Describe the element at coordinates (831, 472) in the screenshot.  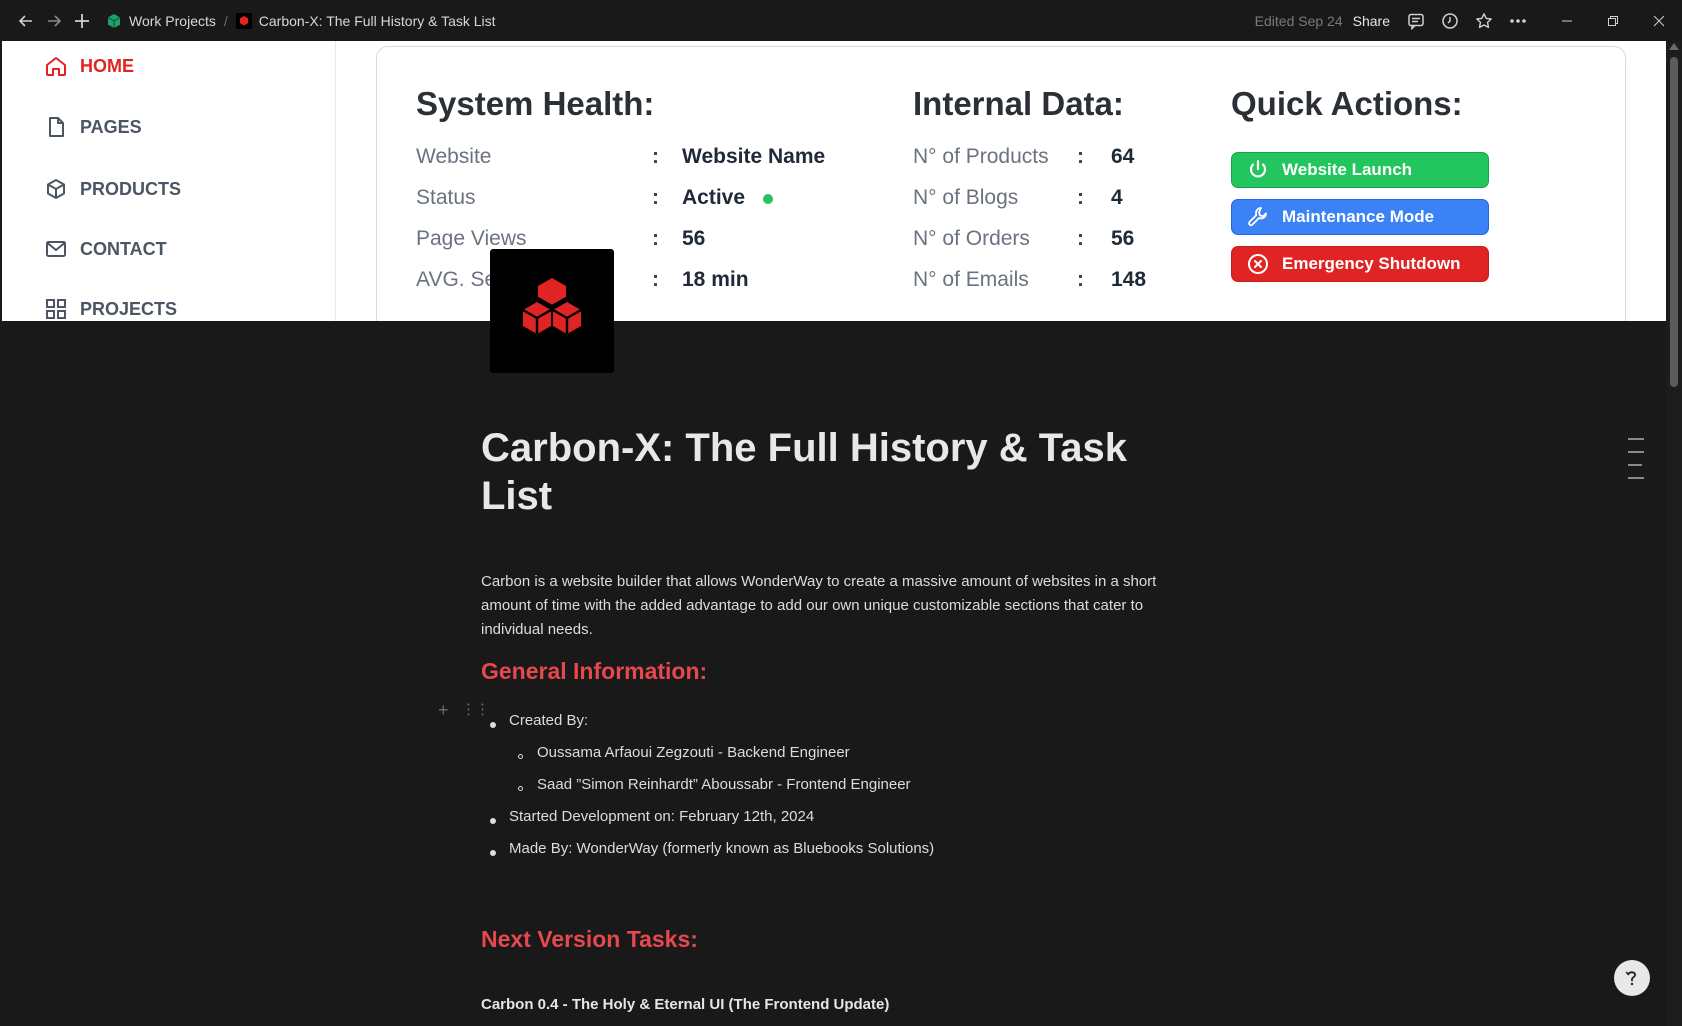
I see `page-title: Carbon-X: The Full History & Task List` at that location.